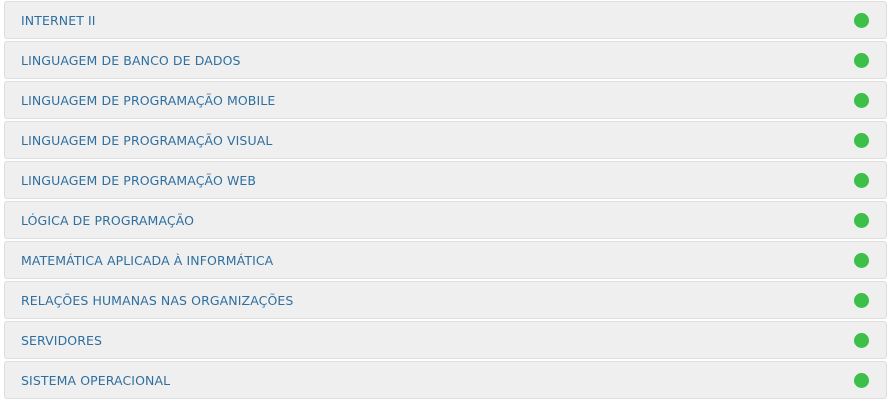  What do you see at coordinates (139, 180) in the screenshot?
I see `course-name: LINGUAGEM DE PROGRAMAÇÃO WEB` at bounding box center [139, 180].